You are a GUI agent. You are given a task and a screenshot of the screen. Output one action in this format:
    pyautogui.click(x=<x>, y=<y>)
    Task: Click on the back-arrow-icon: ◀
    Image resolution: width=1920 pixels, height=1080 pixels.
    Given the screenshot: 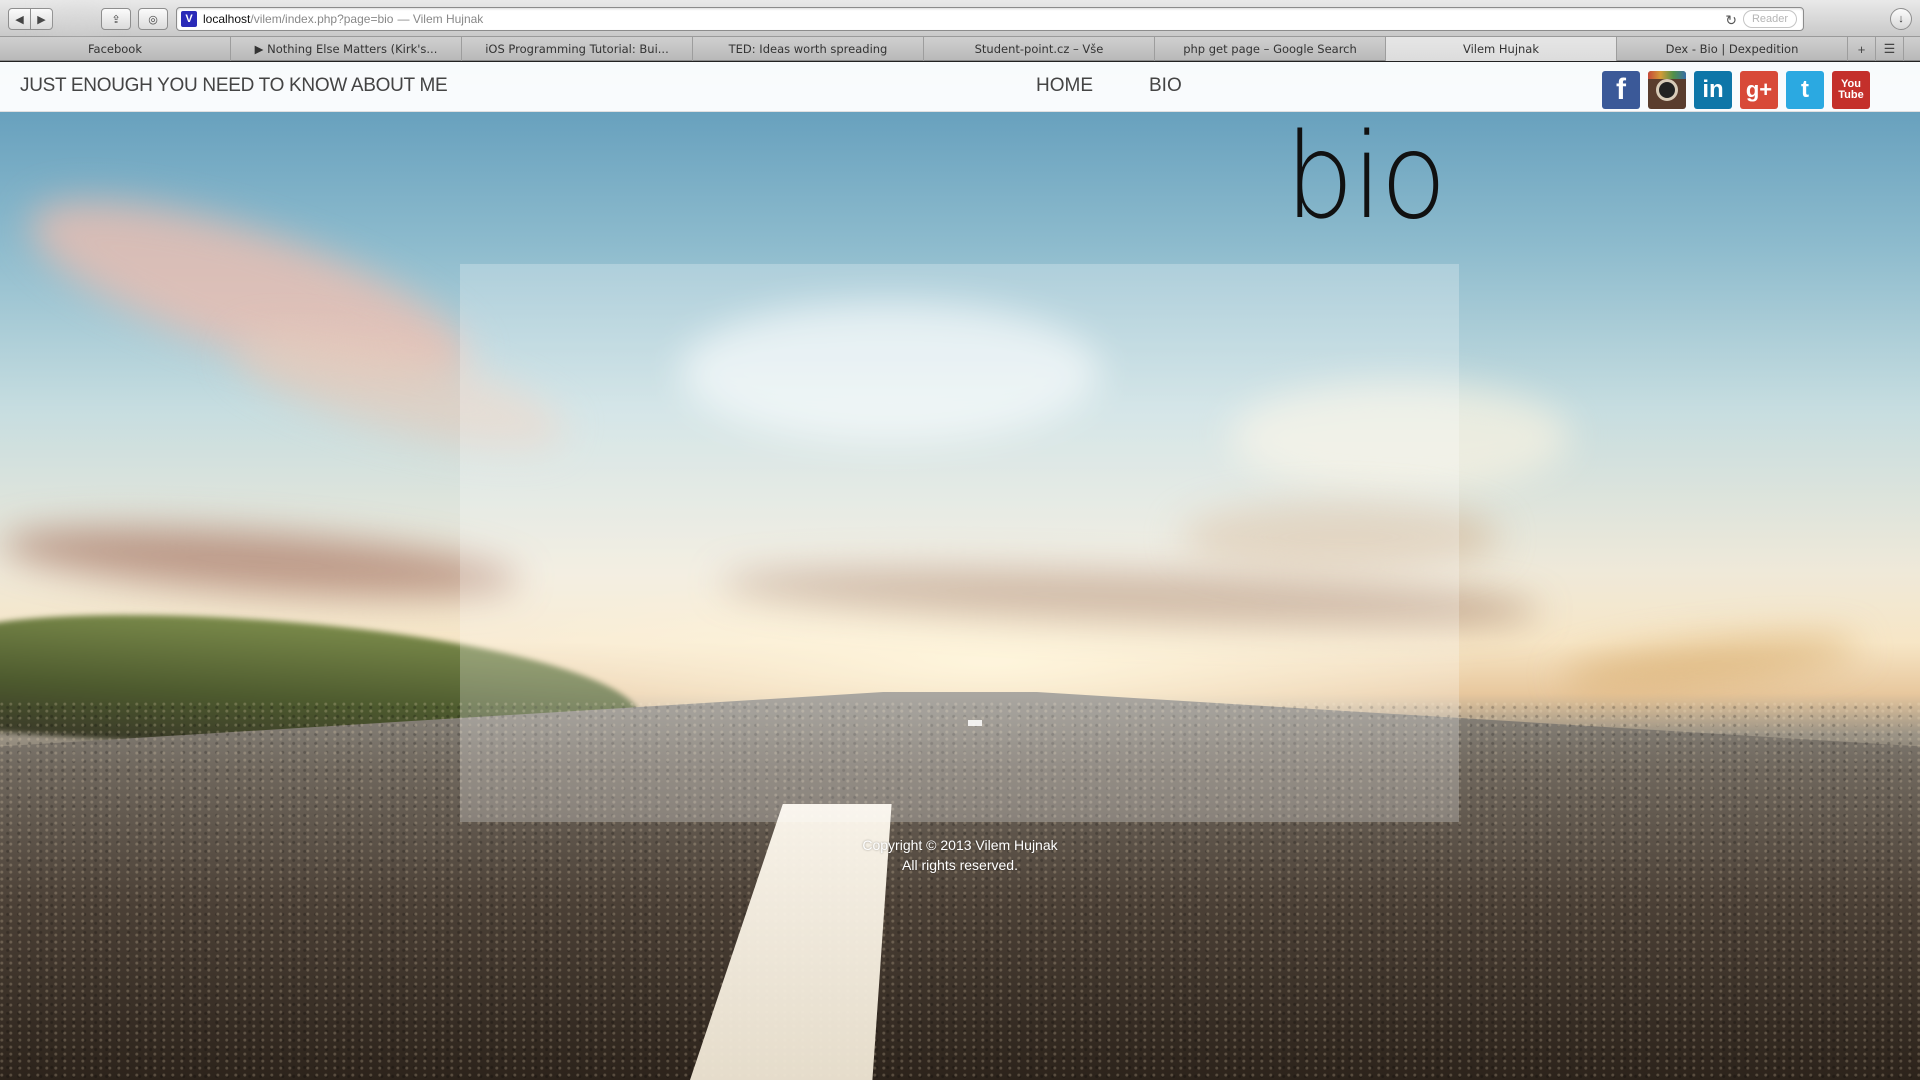 What is the action you would take?
    pyautogui.click(x=19, y=19)
    